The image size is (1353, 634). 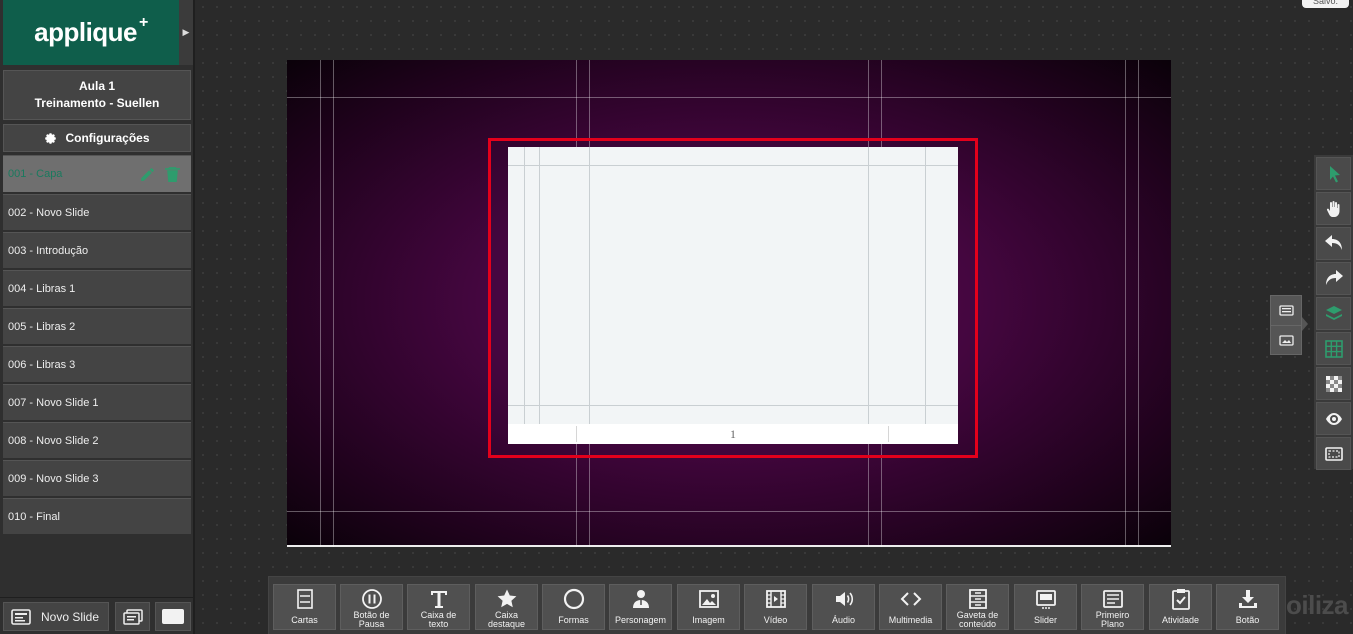 What do you see at coordinates (70, 616) in the screenshot?
I see `new-slide-label: Novo Slide` at bounding box center [70, 616].